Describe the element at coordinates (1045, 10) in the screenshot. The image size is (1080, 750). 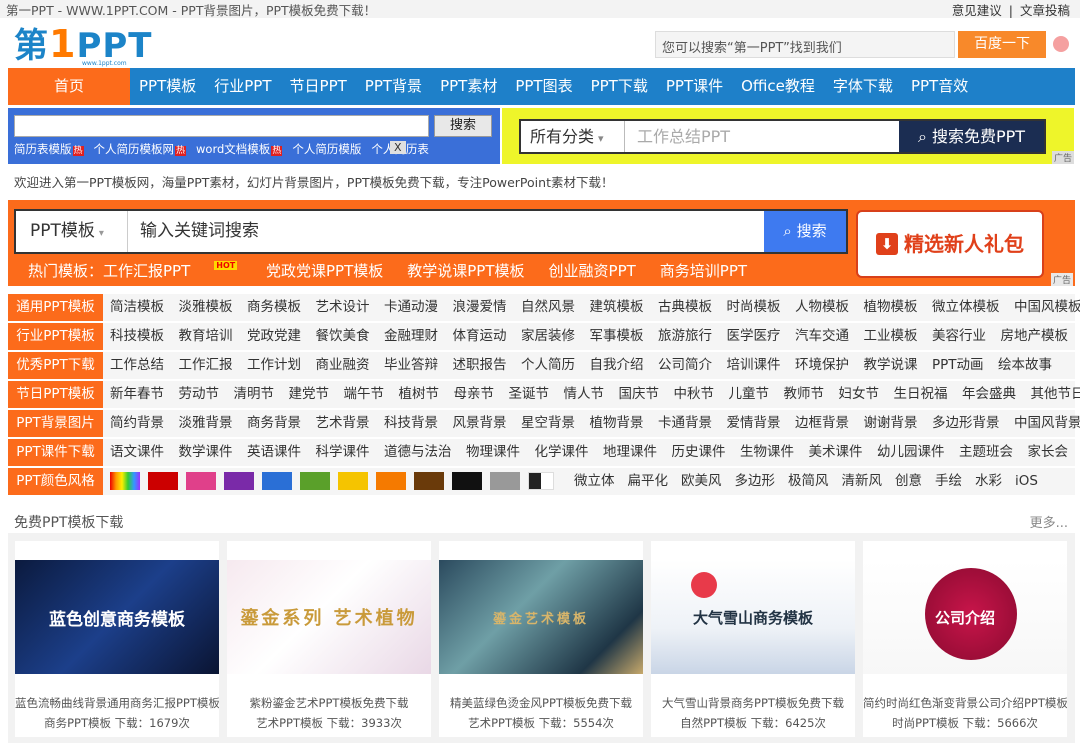
I see `submit-article-link: 文章投稿` at that location.